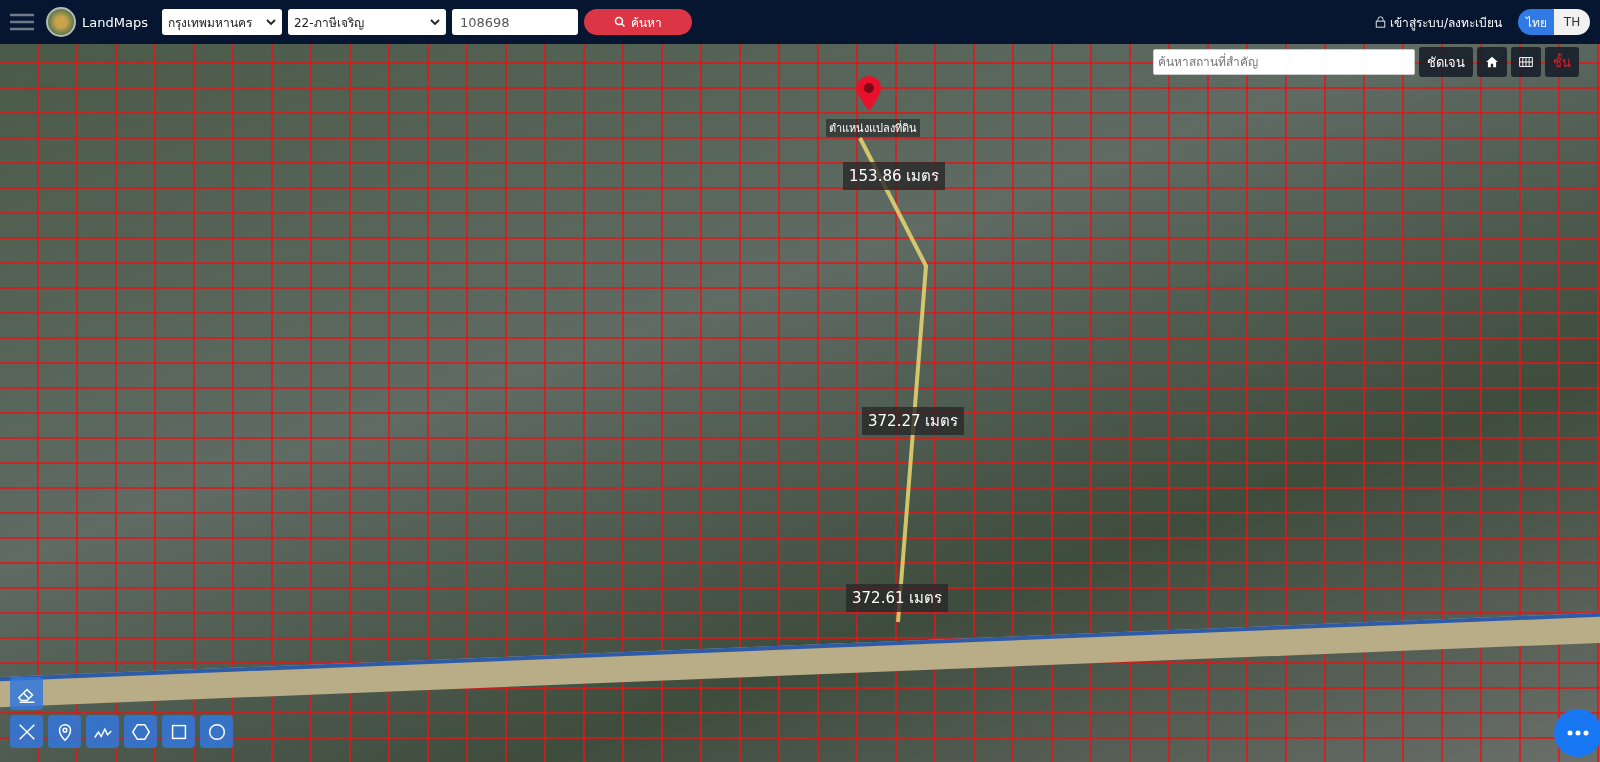 This screenshot has height=762, width=1600. Describe the element at coordinates (61, 22) in the screenshot. I see `logo-emblem` at that location.